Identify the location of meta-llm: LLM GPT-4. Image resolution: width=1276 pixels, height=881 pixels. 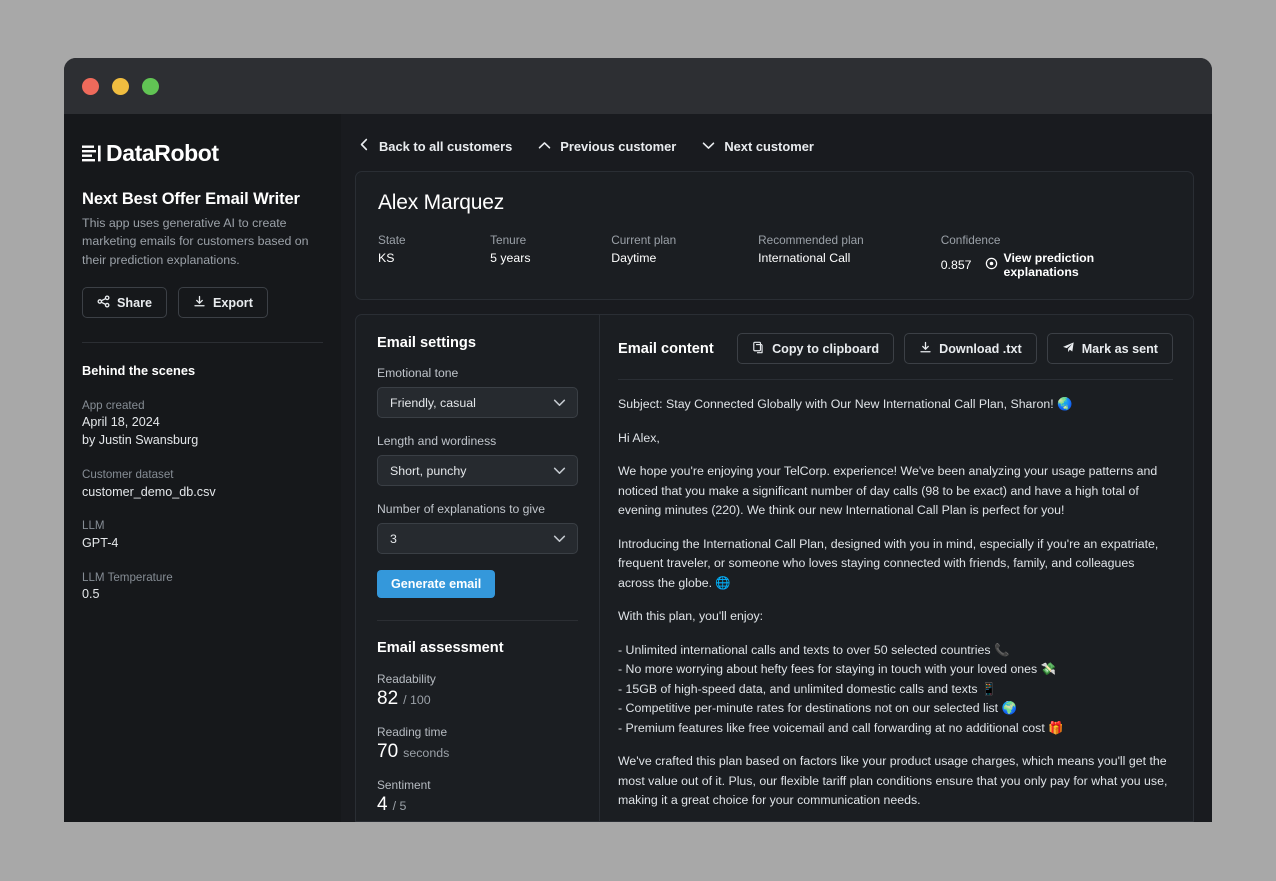
(202, 534).